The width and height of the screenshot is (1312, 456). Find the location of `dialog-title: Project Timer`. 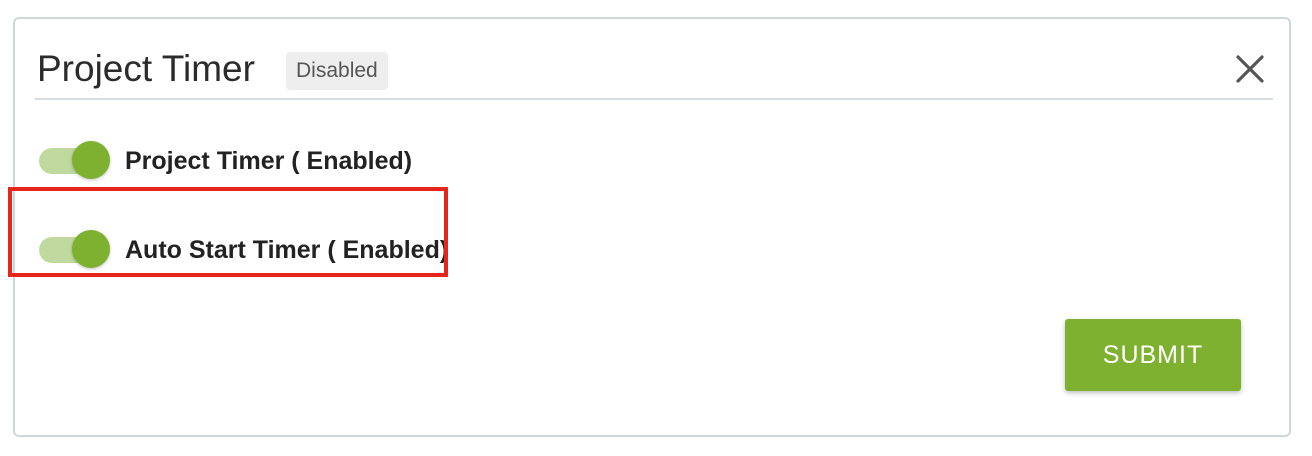

dialog-title: Project Timer is located at coordinates (146, 68).